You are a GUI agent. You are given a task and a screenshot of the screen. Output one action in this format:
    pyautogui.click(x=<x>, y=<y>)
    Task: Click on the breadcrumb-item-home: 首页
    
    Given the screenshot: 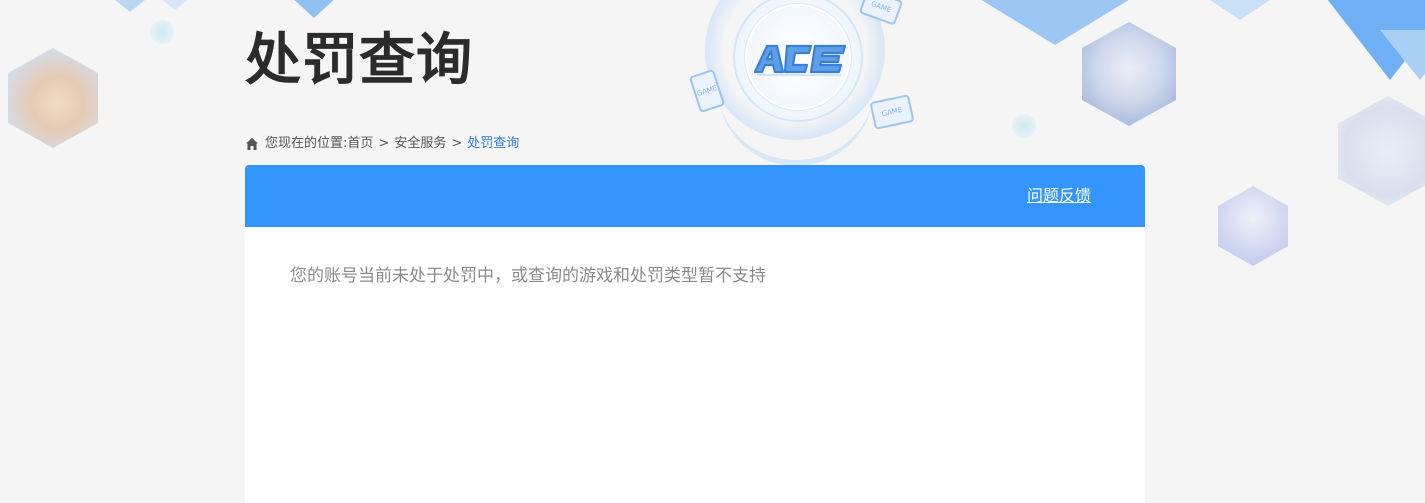 What is the action you would take?
    pyautogui.click(x=360, y=144)
    